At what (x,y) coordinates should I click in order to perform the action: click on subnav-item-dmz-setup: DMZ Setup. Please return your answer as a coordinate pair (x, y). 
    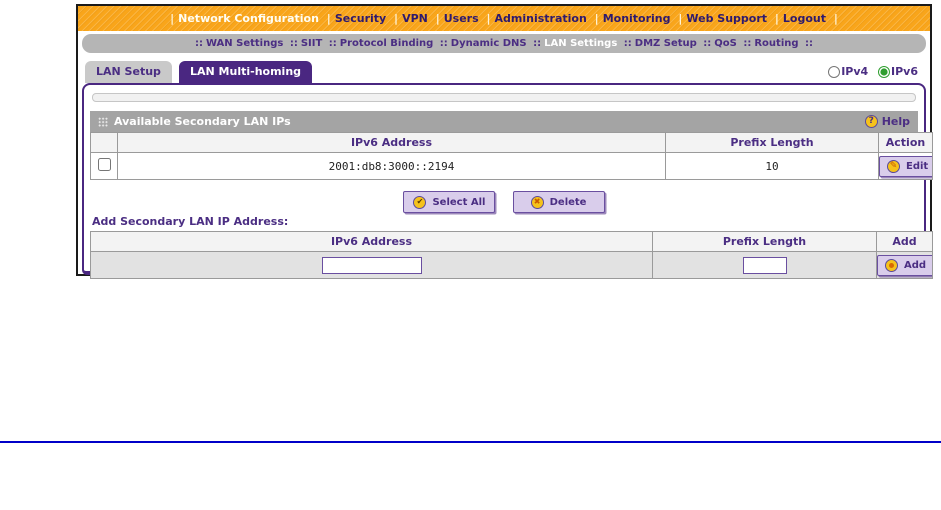
    Looking at the image, I should click on (666, 43).